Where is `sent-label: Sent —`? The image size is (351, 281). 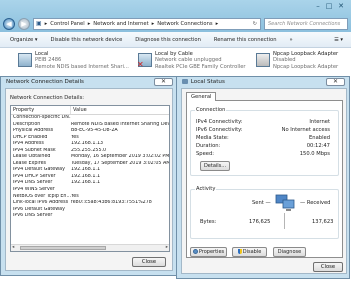
sent-label: Sent — is located at coordinates (261, 203).